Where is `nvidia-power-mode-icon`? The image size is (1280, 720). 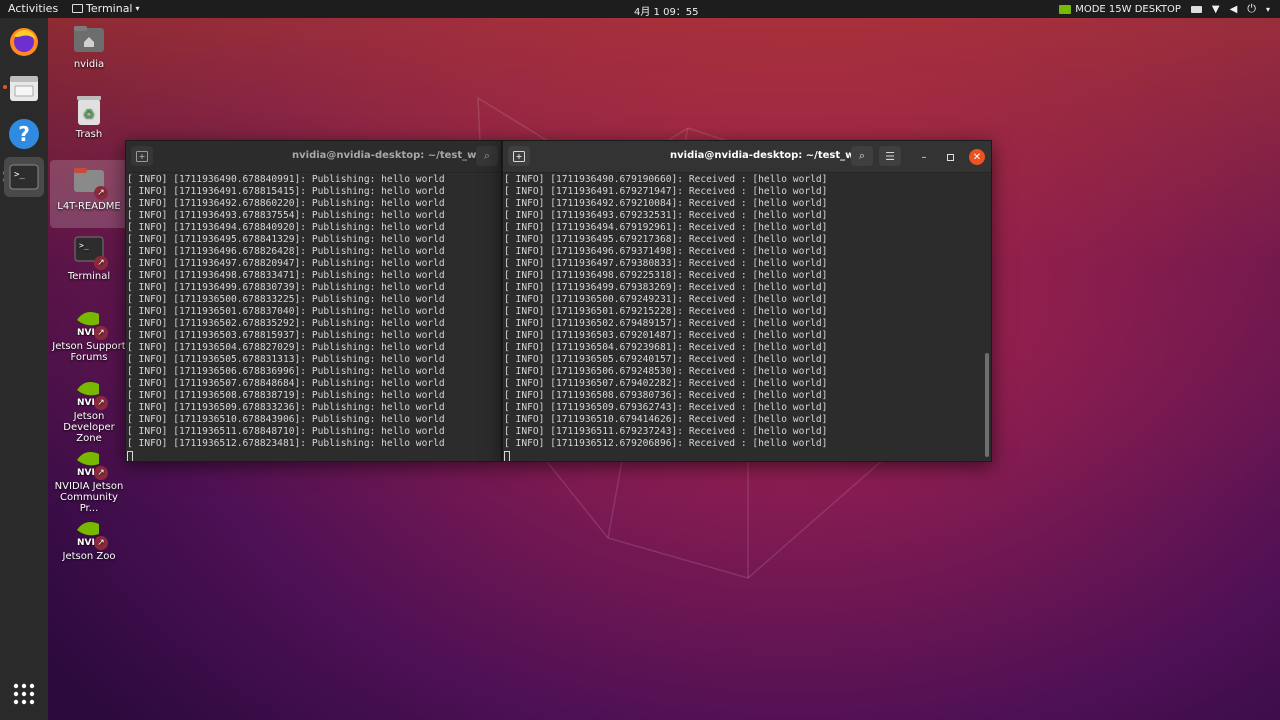 nvidia-power-mode-icon is located at coordinates (1065, 9).